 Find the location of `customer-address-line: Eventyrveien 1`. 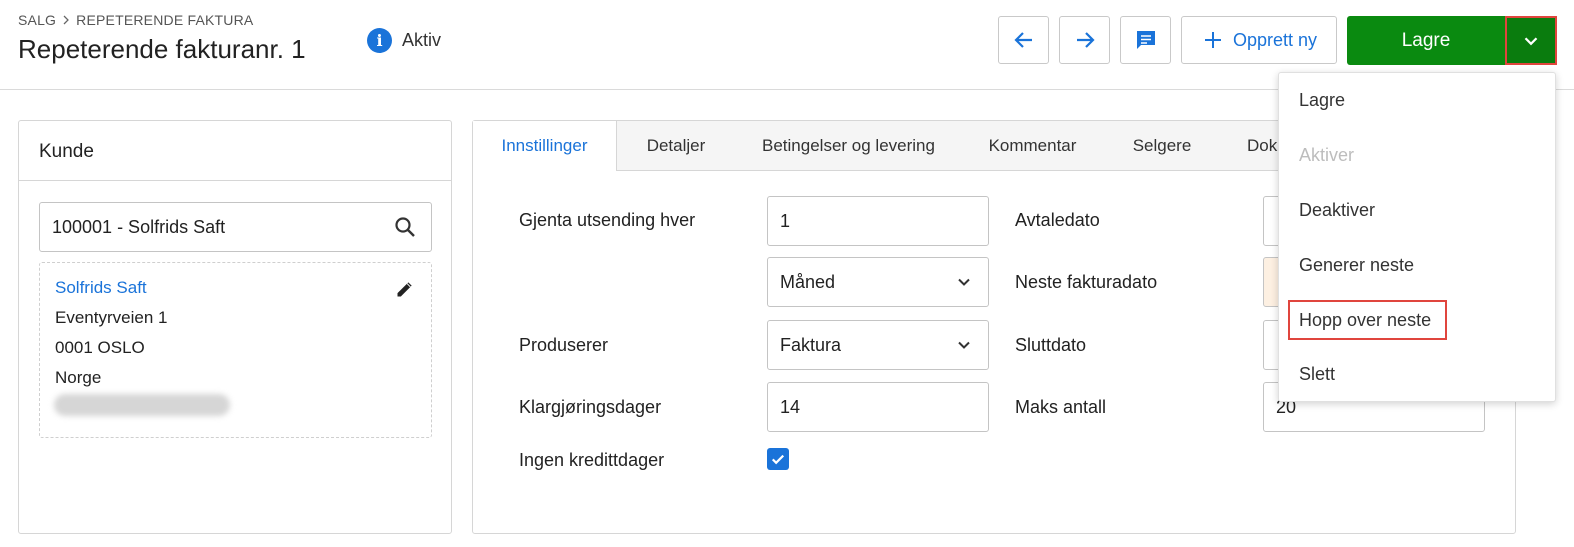

customer-address-line: Eventyrveien 1 is located at coordinates (111, 317).